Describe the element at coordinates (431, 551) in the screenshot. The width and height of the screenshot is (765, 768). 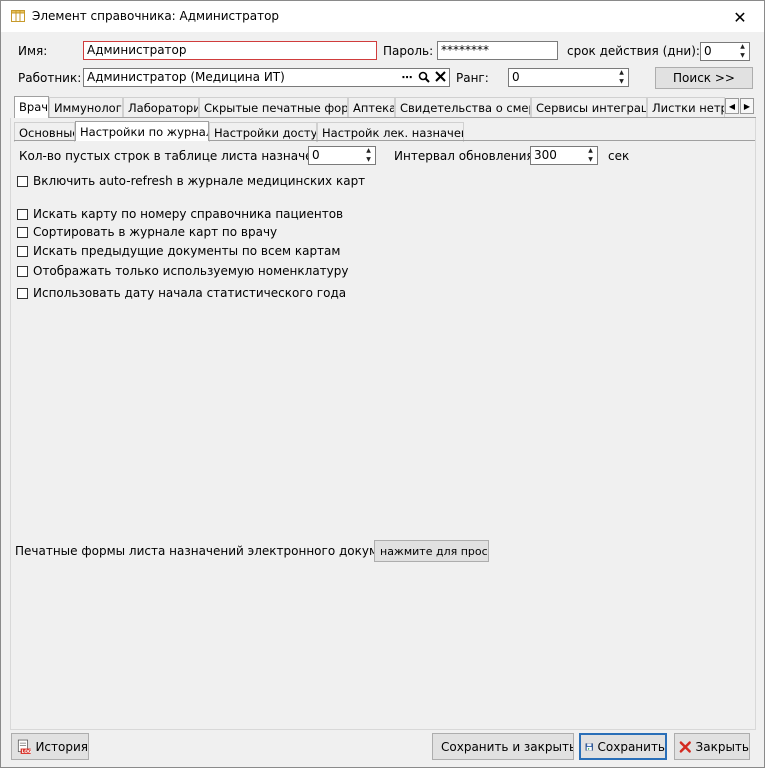
I see `print-forms-view-button: нажмите для просмот` at that location.